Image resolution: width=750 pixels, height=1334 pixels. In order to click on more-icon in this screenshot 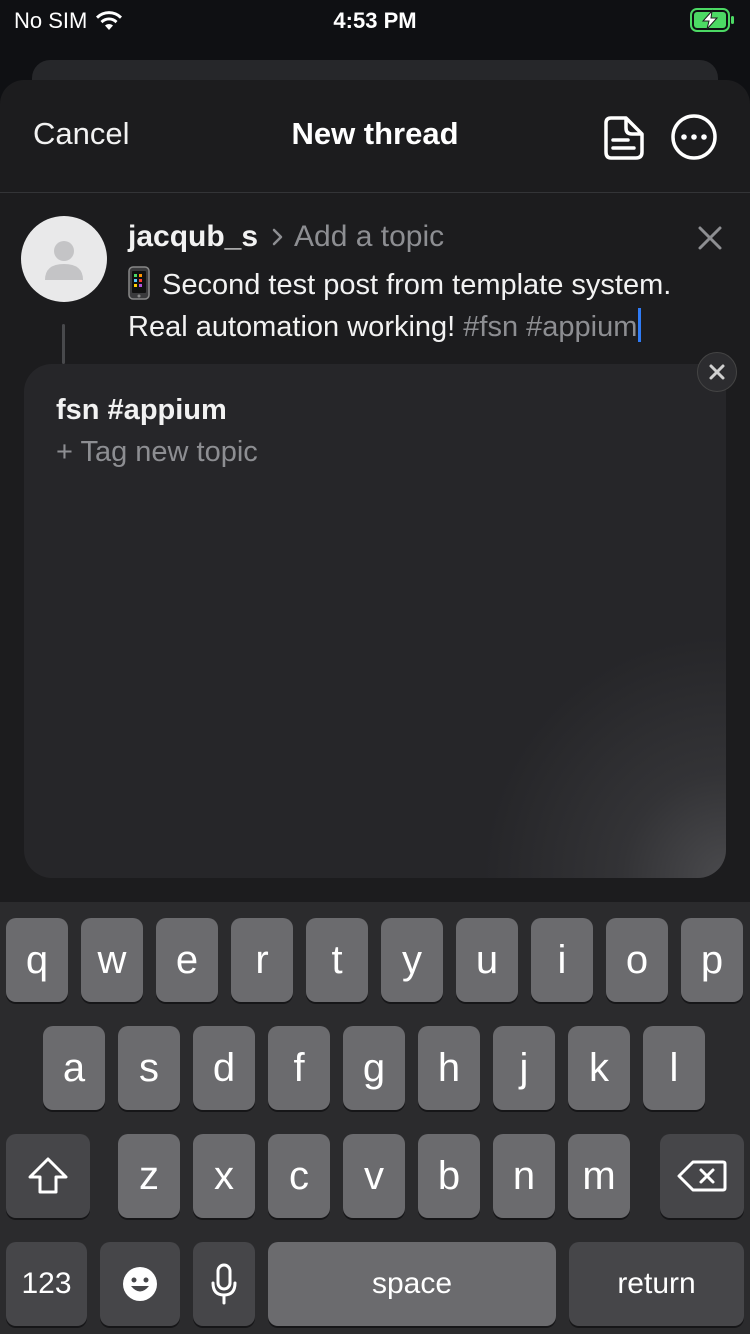, I will do `click(694, 137)`.